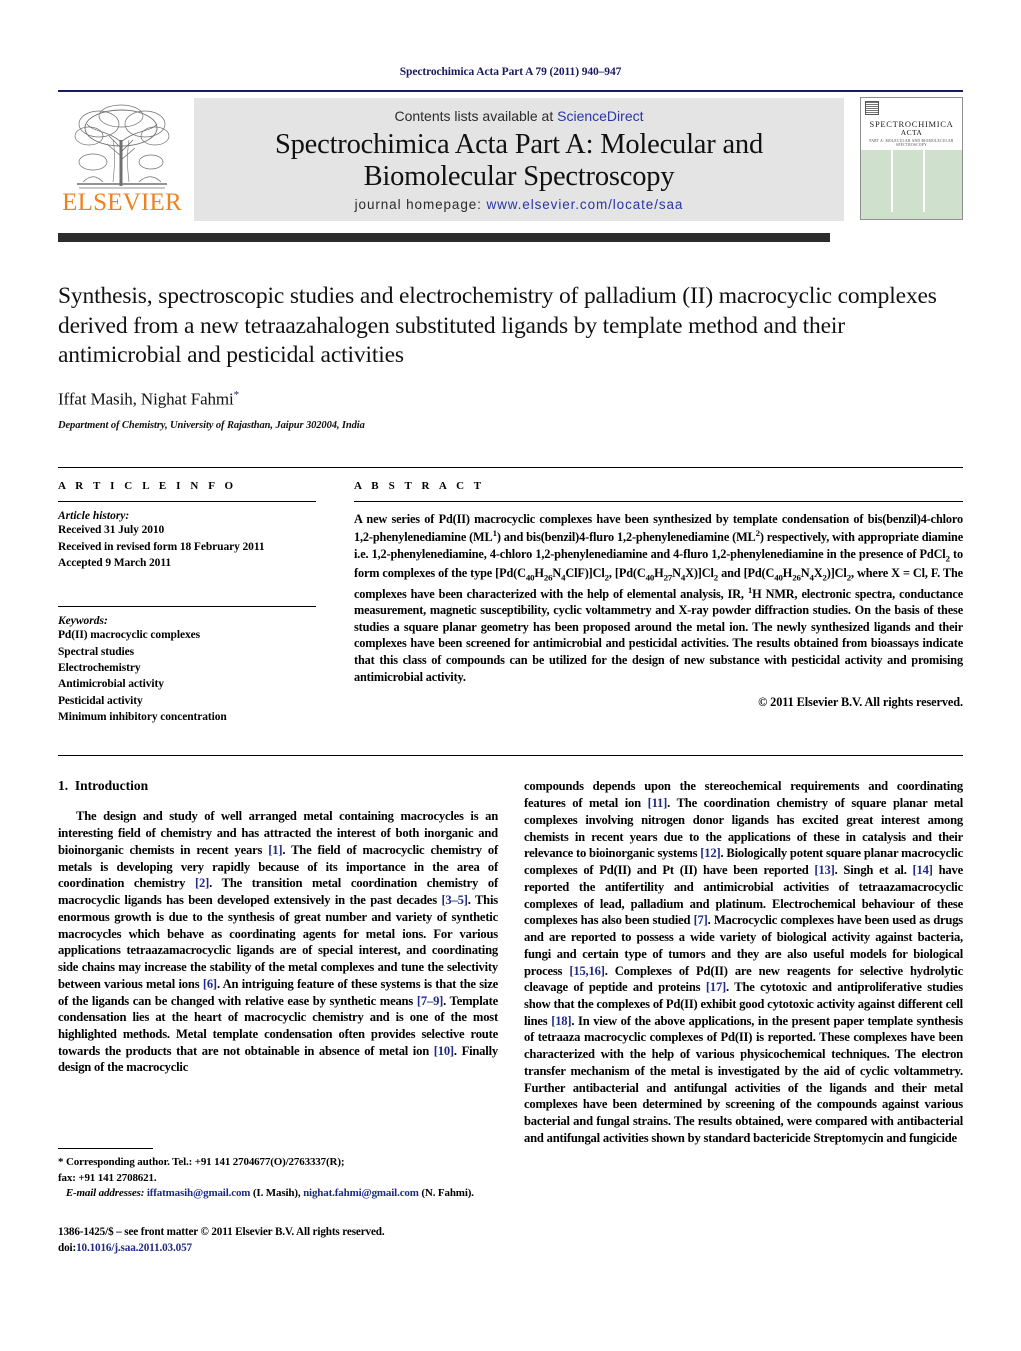 The width and height of the screenshot is (1021, 1351). Describe the element at coordinates (105, 1148) in the screenshot. I see `footnote-rule` at that location.